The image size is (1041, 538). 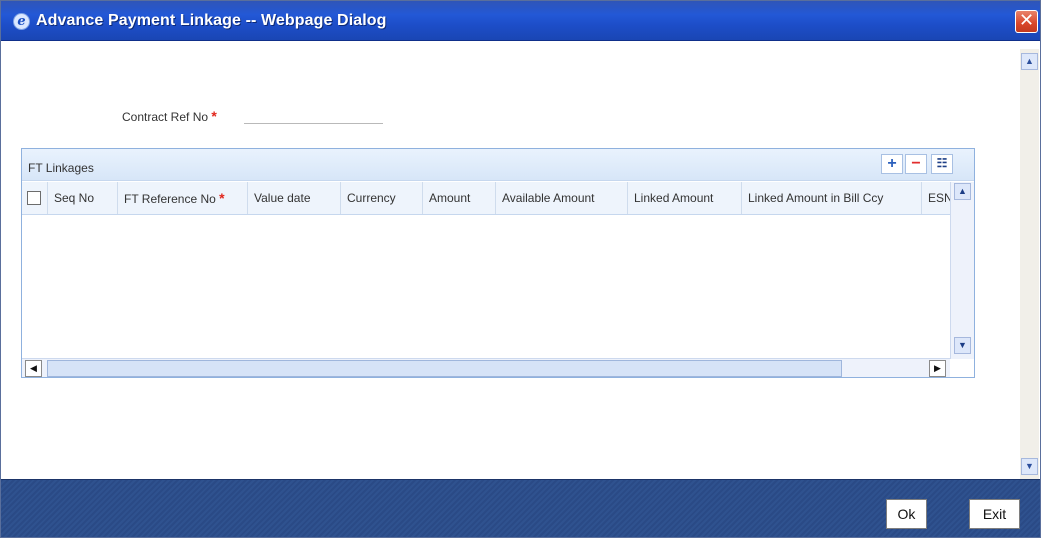 I want to click on col-available-amount: Available Amount, so click(x=562, y=198).